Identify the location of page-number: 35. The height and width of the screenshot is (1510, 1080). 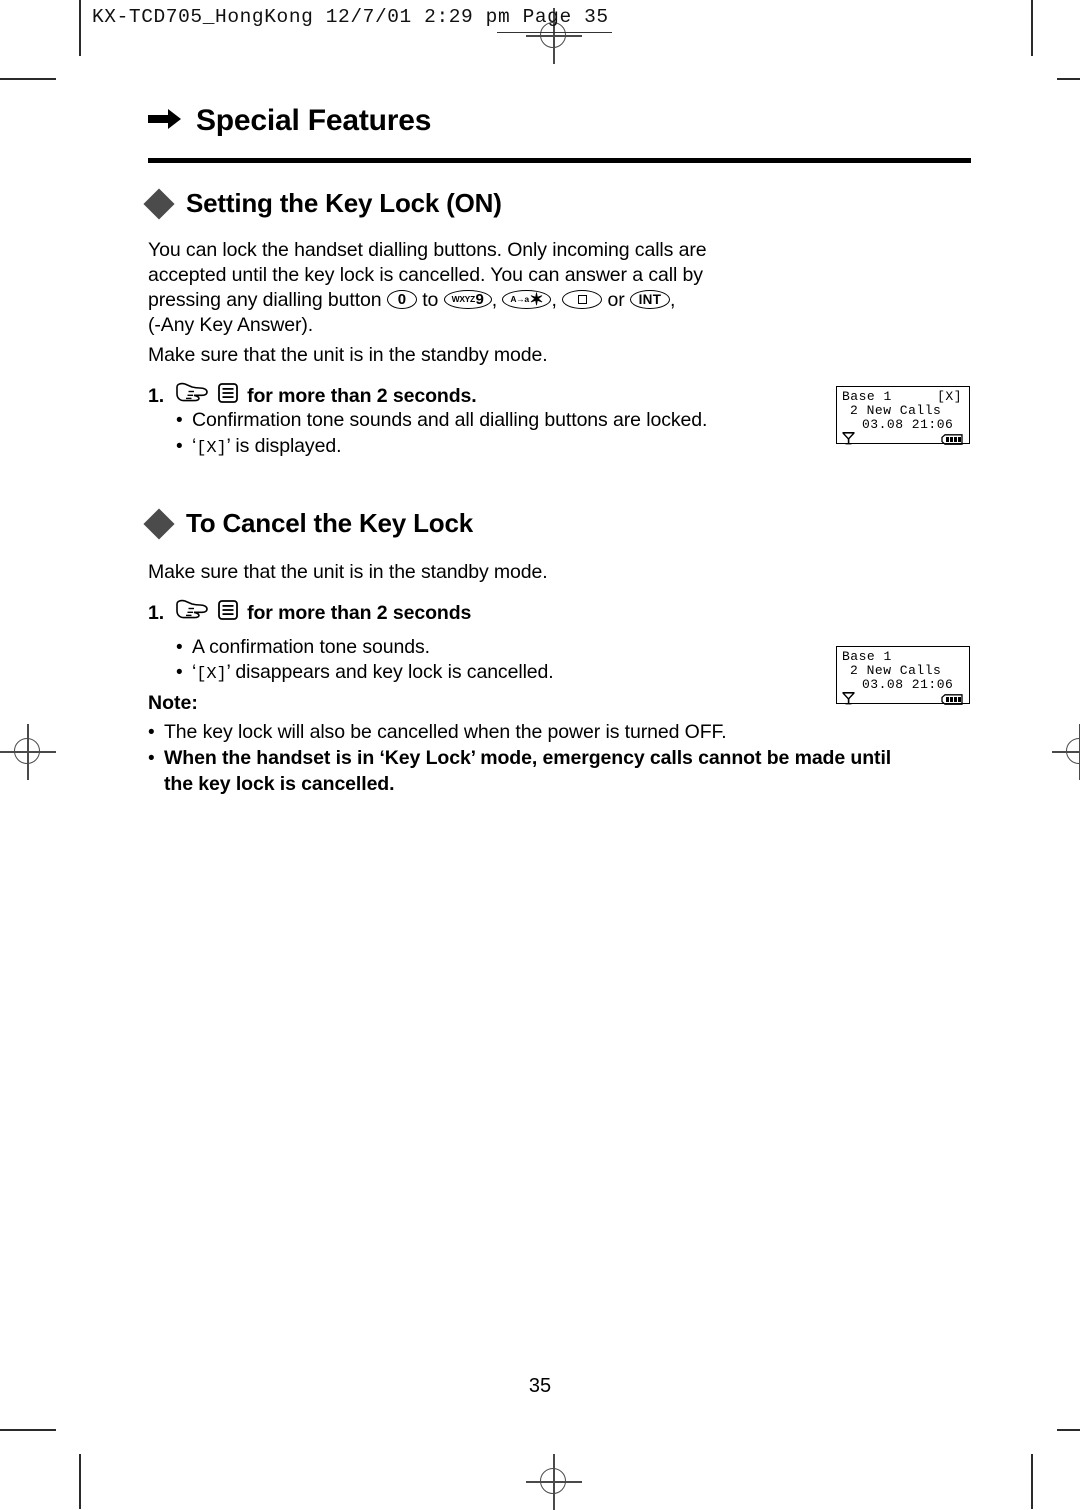
(540, 1386).